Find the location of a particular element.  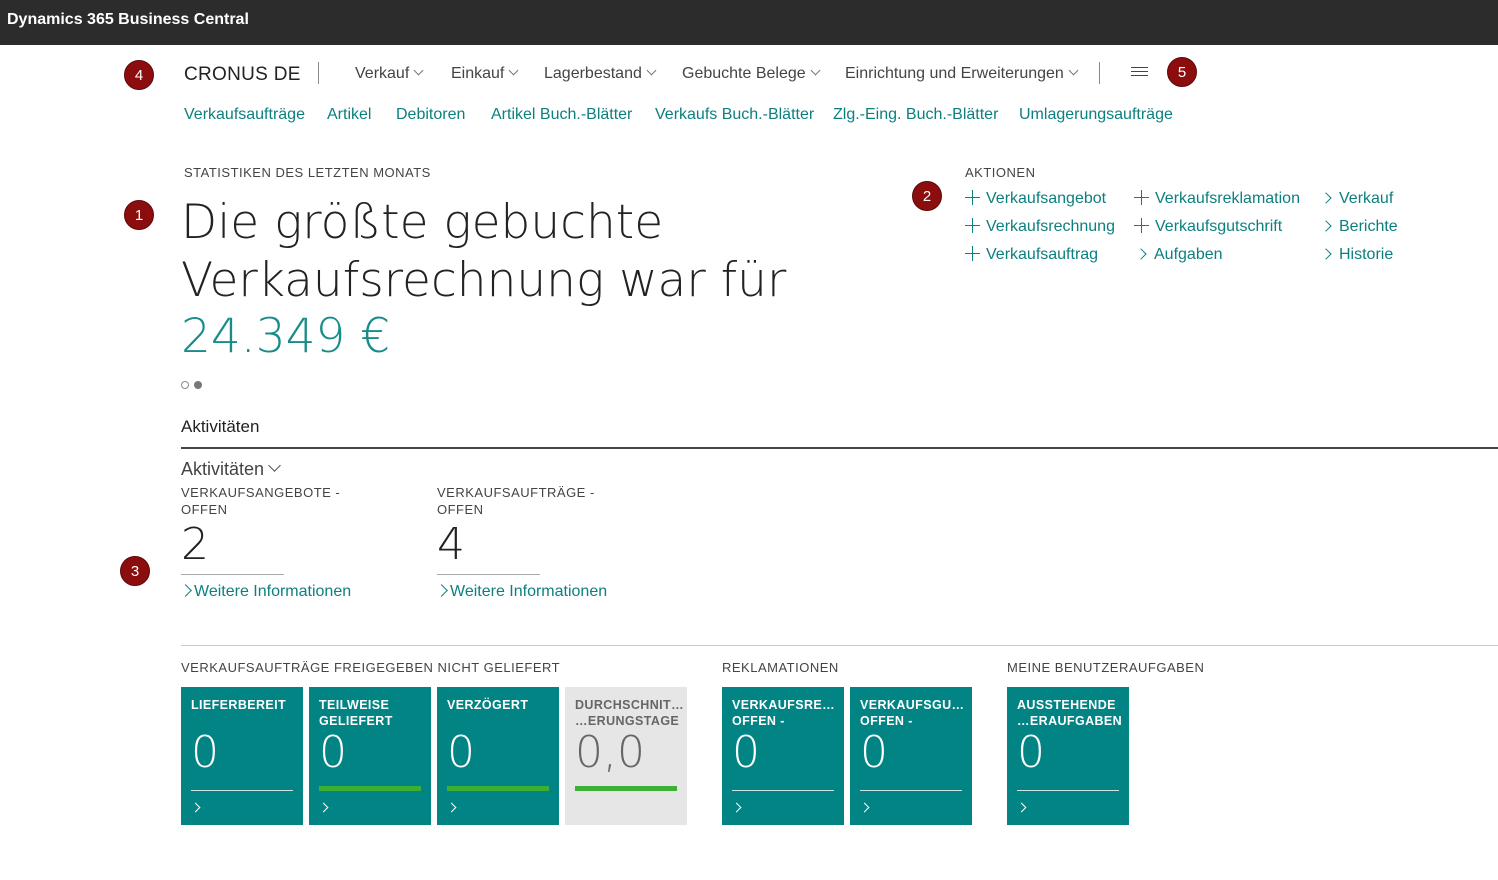

activities-section-title: Aktivitäten is located at coordinates (220, 426).